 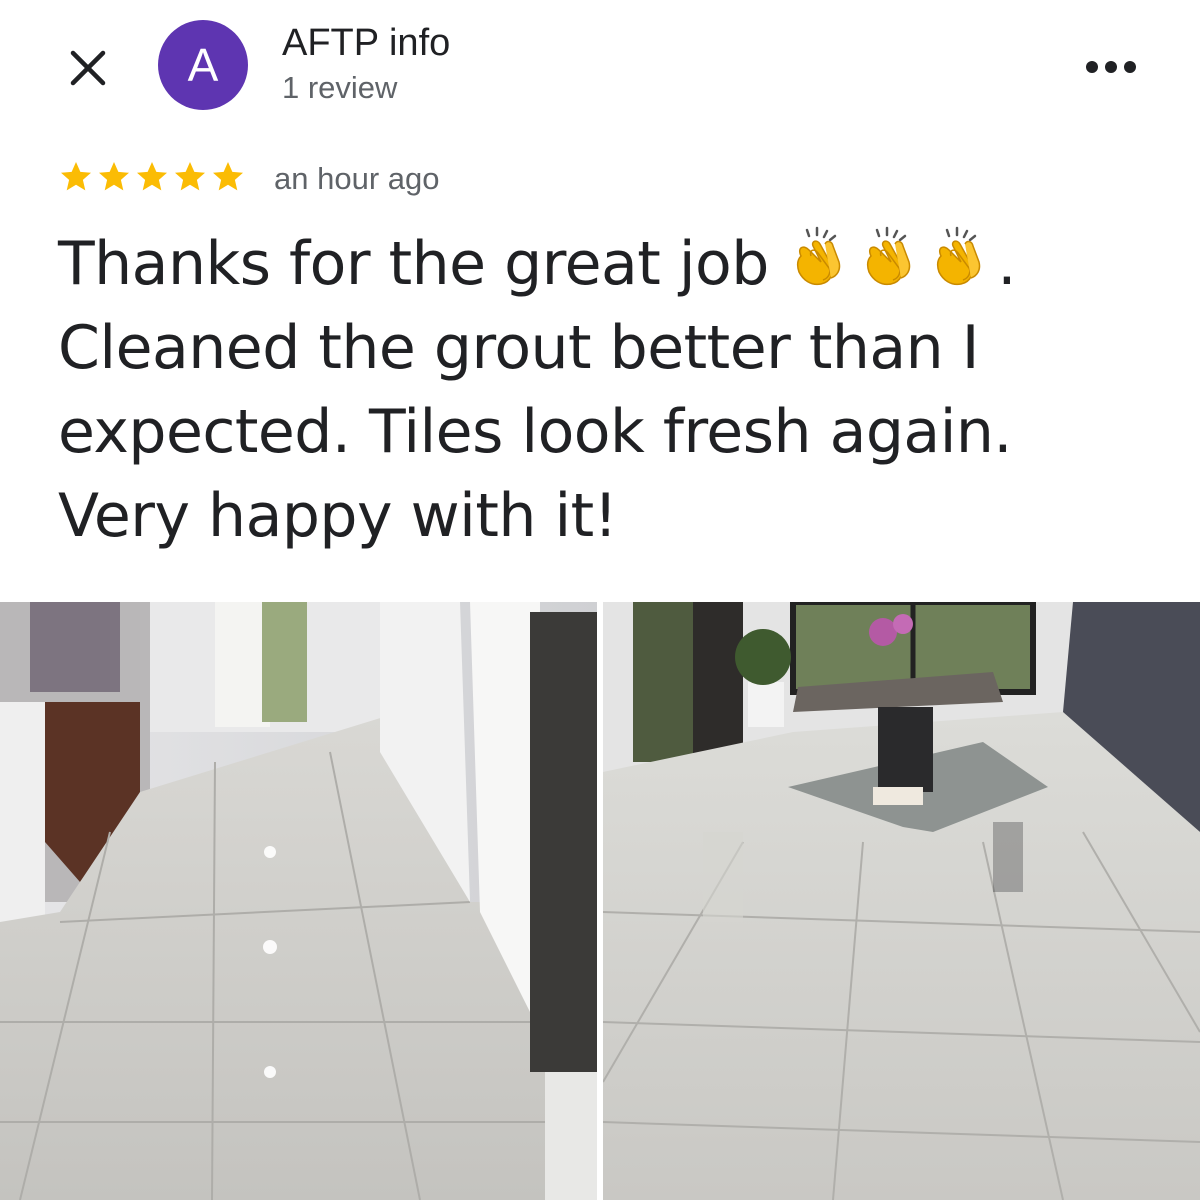 I want to click on more-options-button, so click(x=1111, y=67).